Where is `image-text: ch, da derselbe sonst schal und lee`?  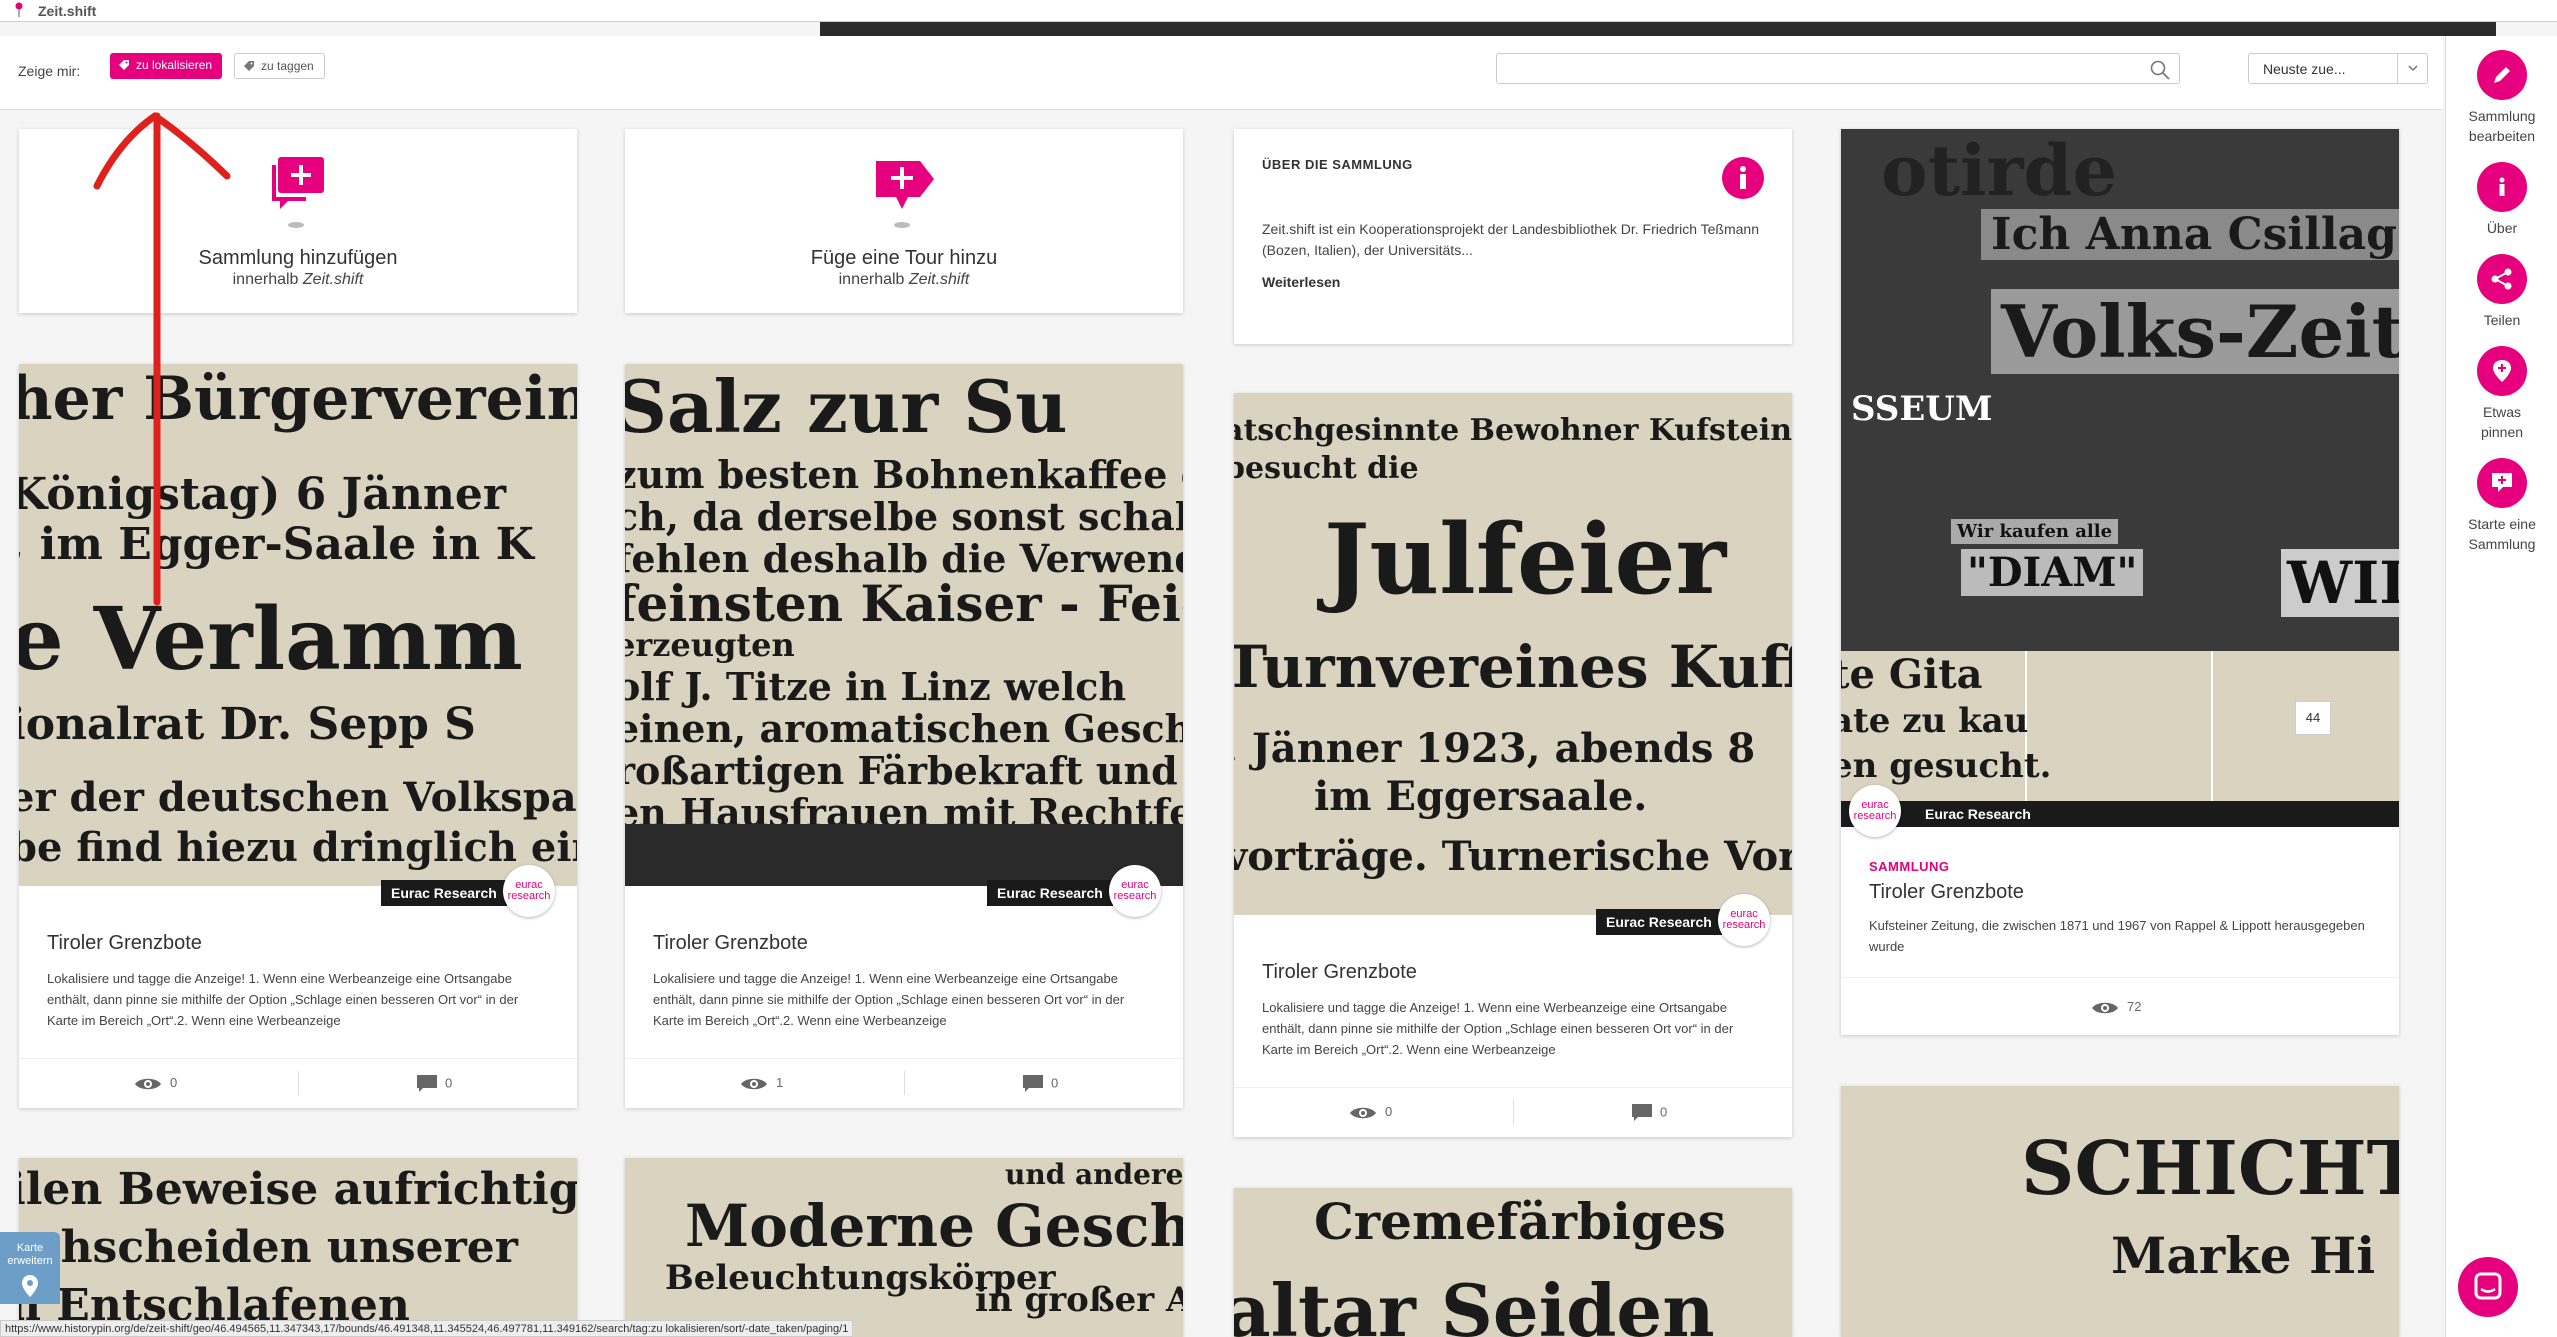
image-text: ch, da derselbe sonst schal und lee is located at coordinates (904, 516).